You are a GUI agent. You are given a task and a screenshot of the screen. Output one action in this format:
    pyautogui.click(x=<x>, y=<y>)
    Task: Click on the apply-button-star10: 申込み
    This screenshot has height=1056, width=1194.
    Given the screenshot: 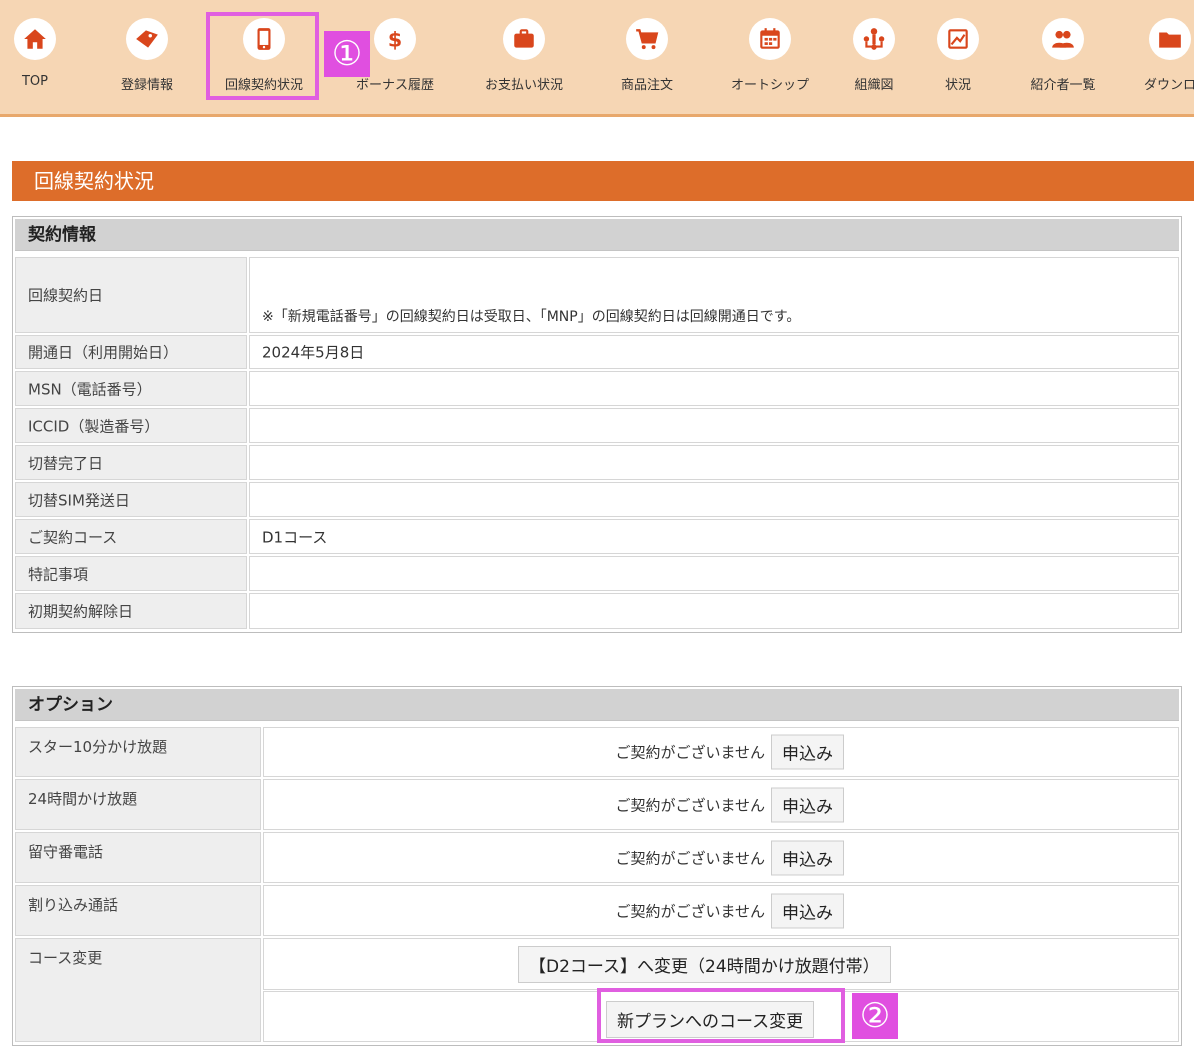 What is the action you would take?
    pyautogui.click(x=807, y=752)
    